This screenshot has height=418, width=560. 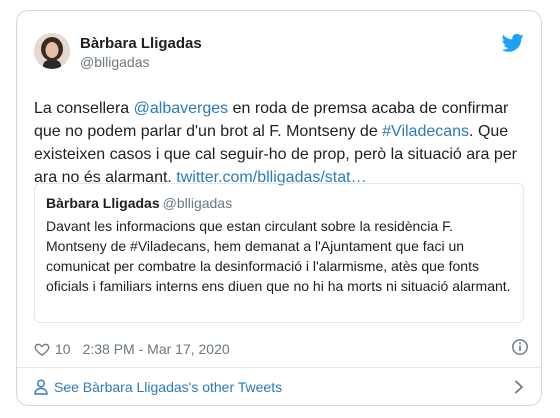 I want to click on hashtag-link: #Viladecans, so click(x=425, y=131).